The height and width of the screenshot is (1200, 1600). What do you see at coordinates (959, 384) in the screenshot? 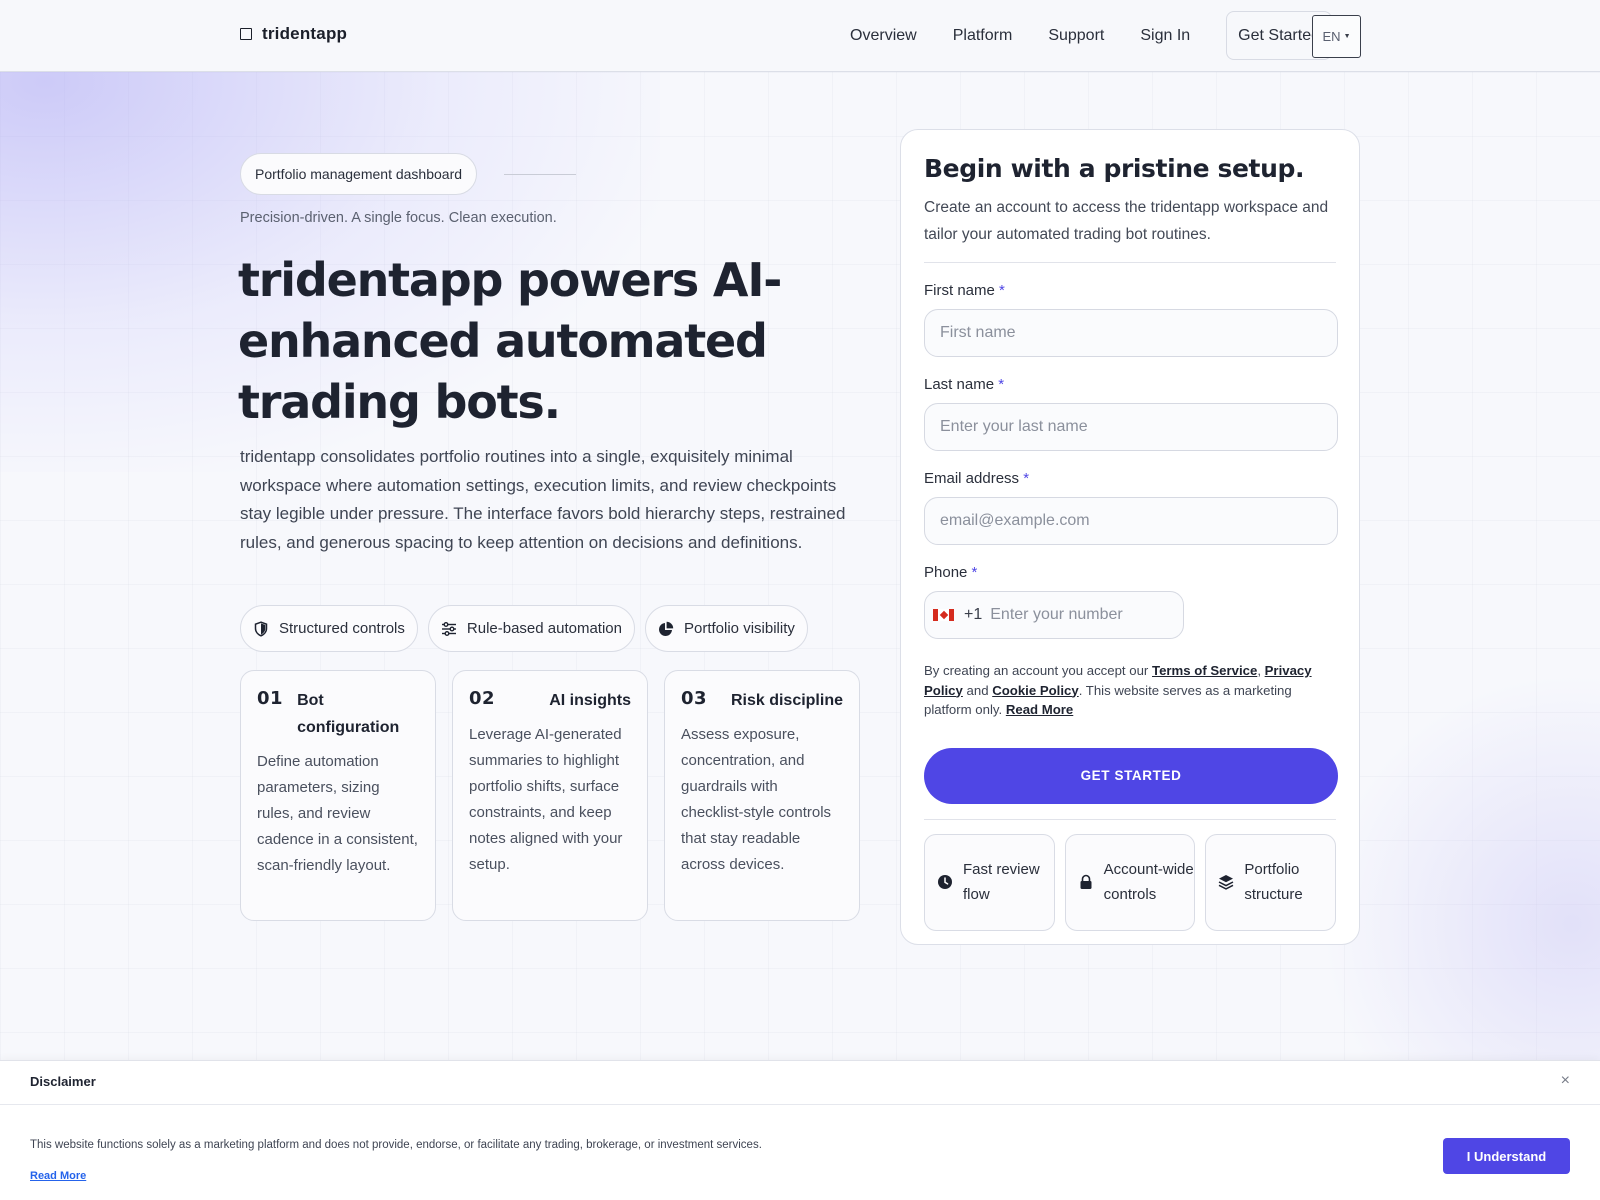
I see `label-text: Last name` at bounding box center [959, 384].